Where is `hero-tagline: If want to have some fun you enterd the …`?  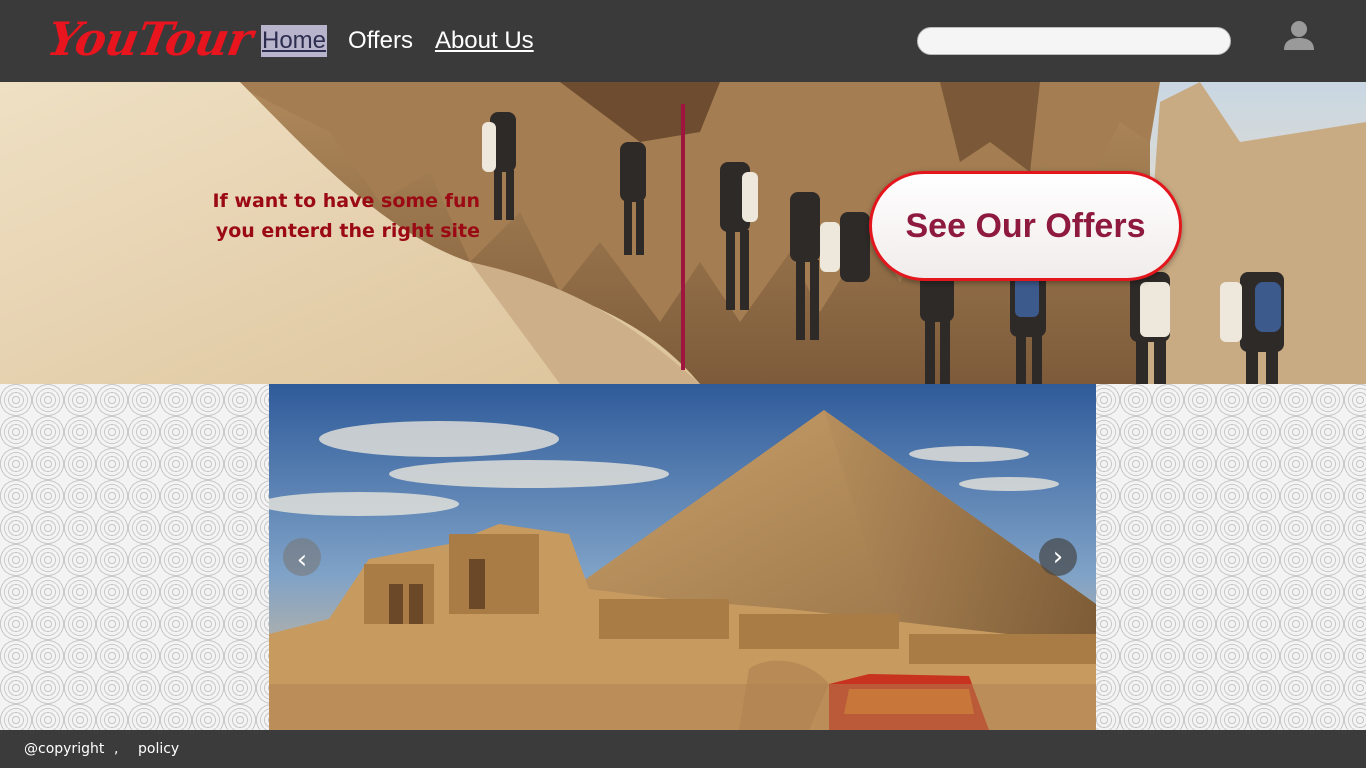 hero-tagline: If want to have some fun you enterd the … is located at coordinates (339, 216).